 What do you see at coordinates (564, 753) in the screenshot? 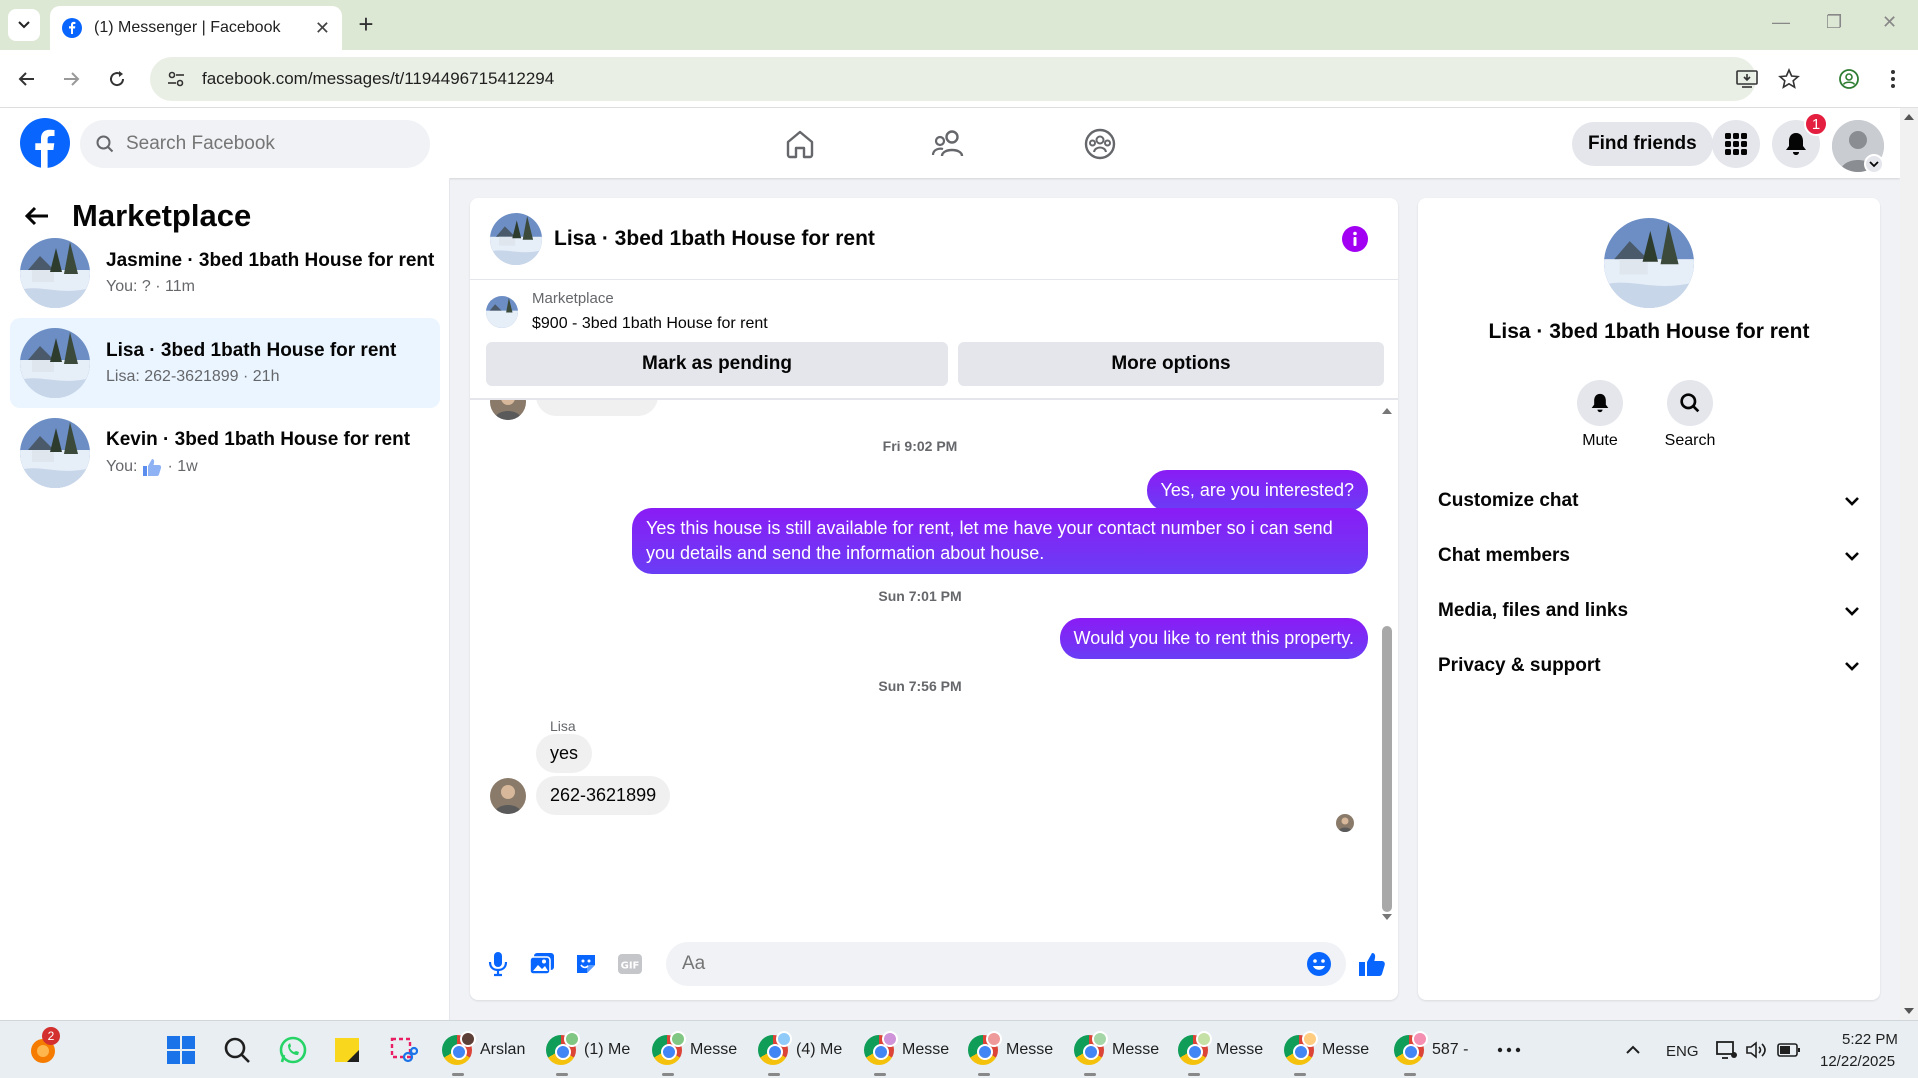
I see `message-incoming: yes` at bounding box center [564, 753].